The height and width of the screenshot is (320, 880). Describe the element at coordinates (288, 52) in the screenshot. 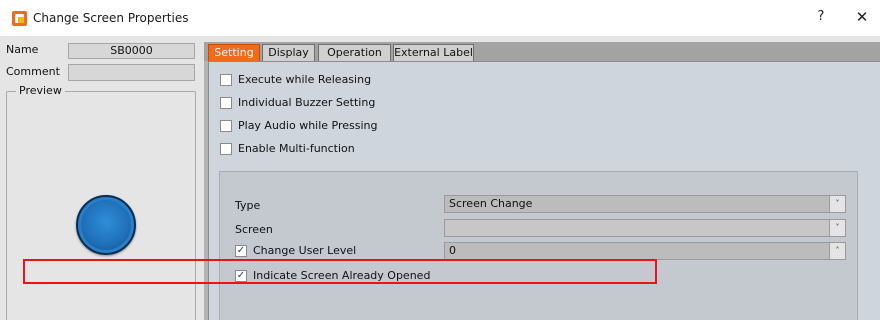

I see `tab-display: Display` at that location.